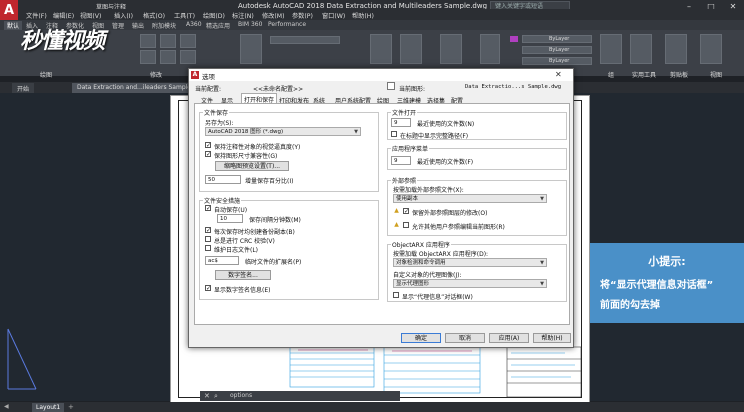  Describe the element at coordinates (470, 283) in the screenshot. I see `proxy-dropdown: 显示代理图形 ▼` at that location.